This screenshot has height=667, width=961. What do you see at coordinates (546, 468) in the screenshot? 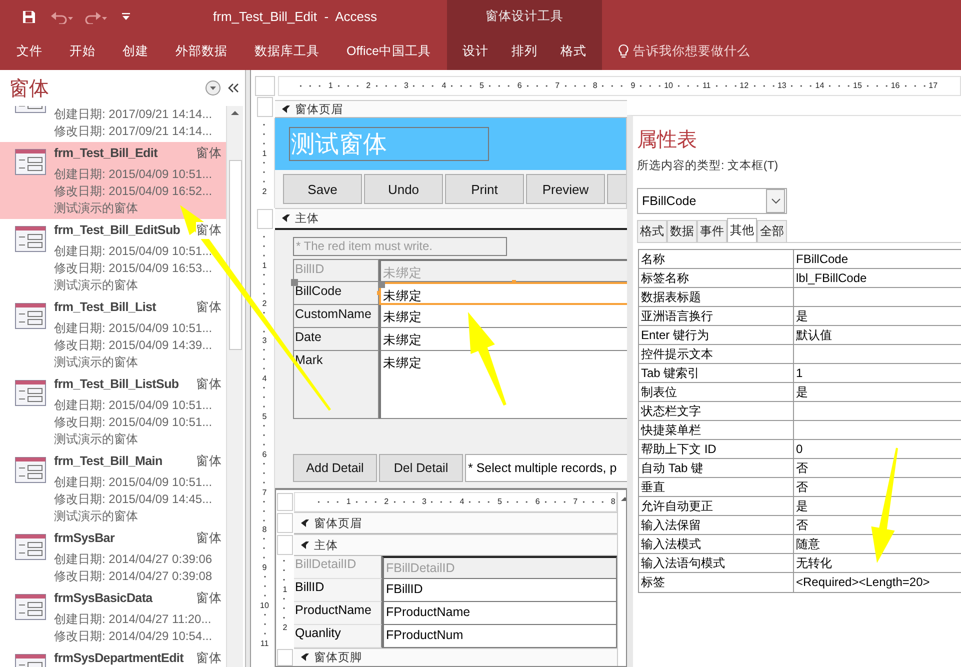
I see `hint-label: * Select multiple records, p` at bounding box center [546, 468].